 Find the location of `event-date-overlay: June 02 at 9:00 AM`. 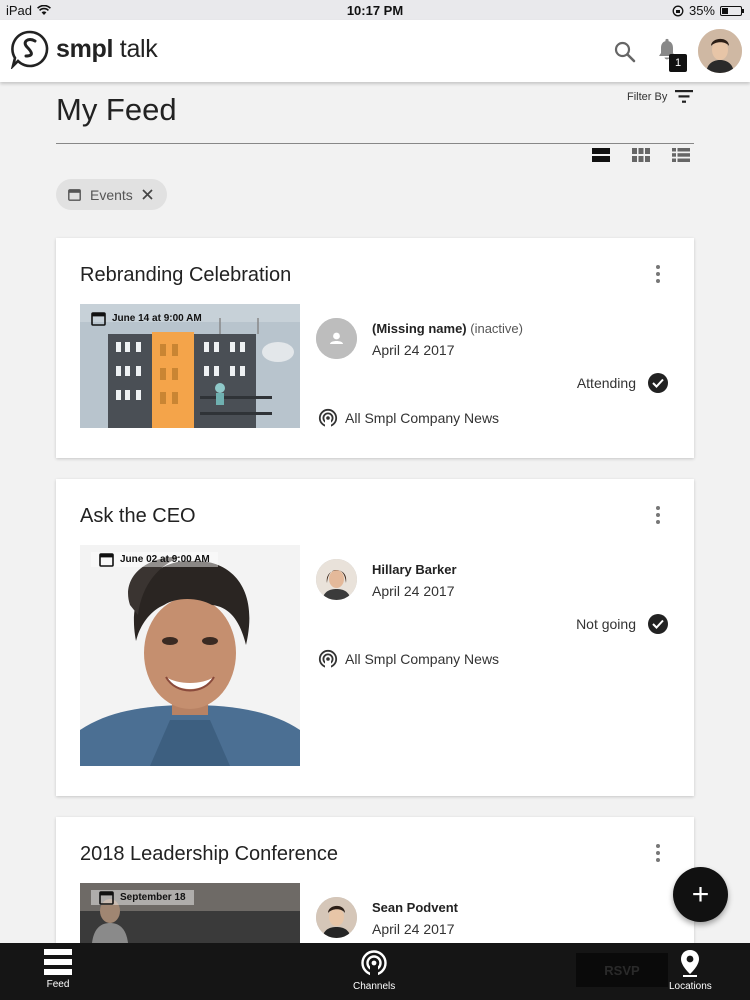

event-date-overlay: June 02 at 9:00 AM is located at coordinates (154, 559).